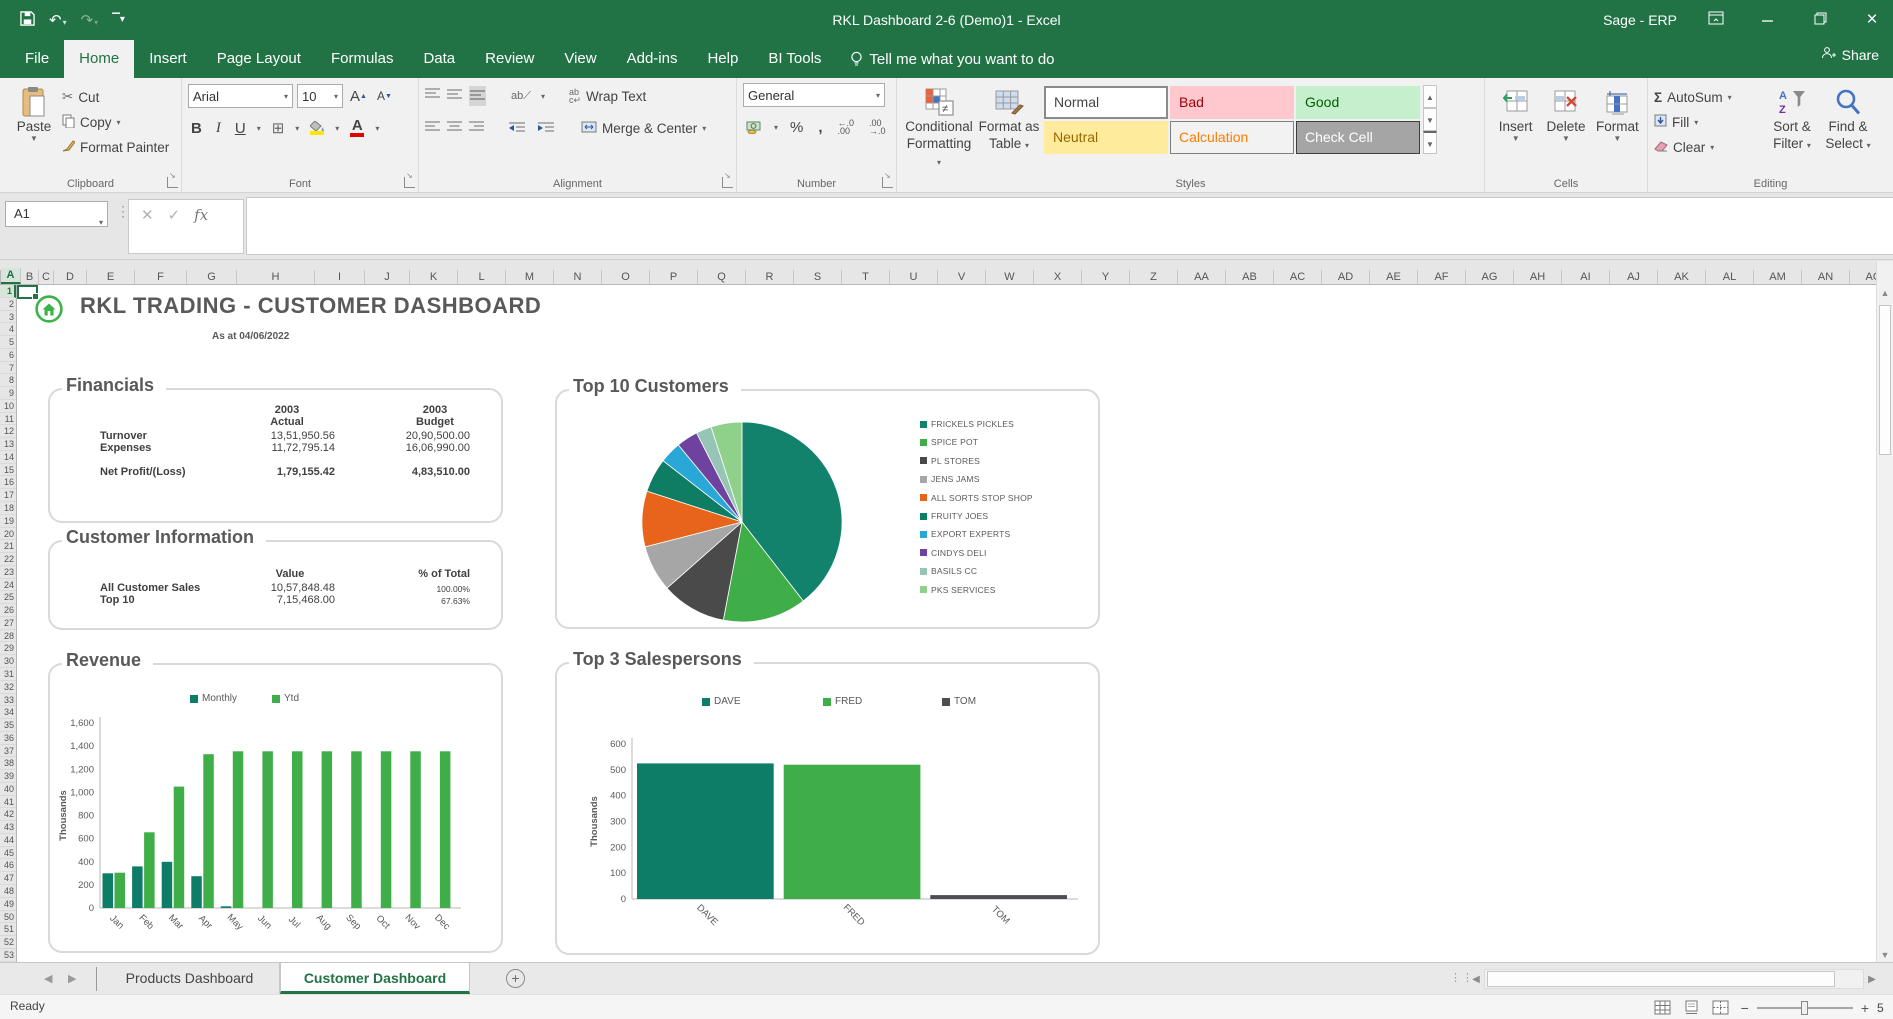  What do you see at coordinates (796, 127) in the screenshot?
I see `percent-style-icon: %` at bounding box center [796, 127].